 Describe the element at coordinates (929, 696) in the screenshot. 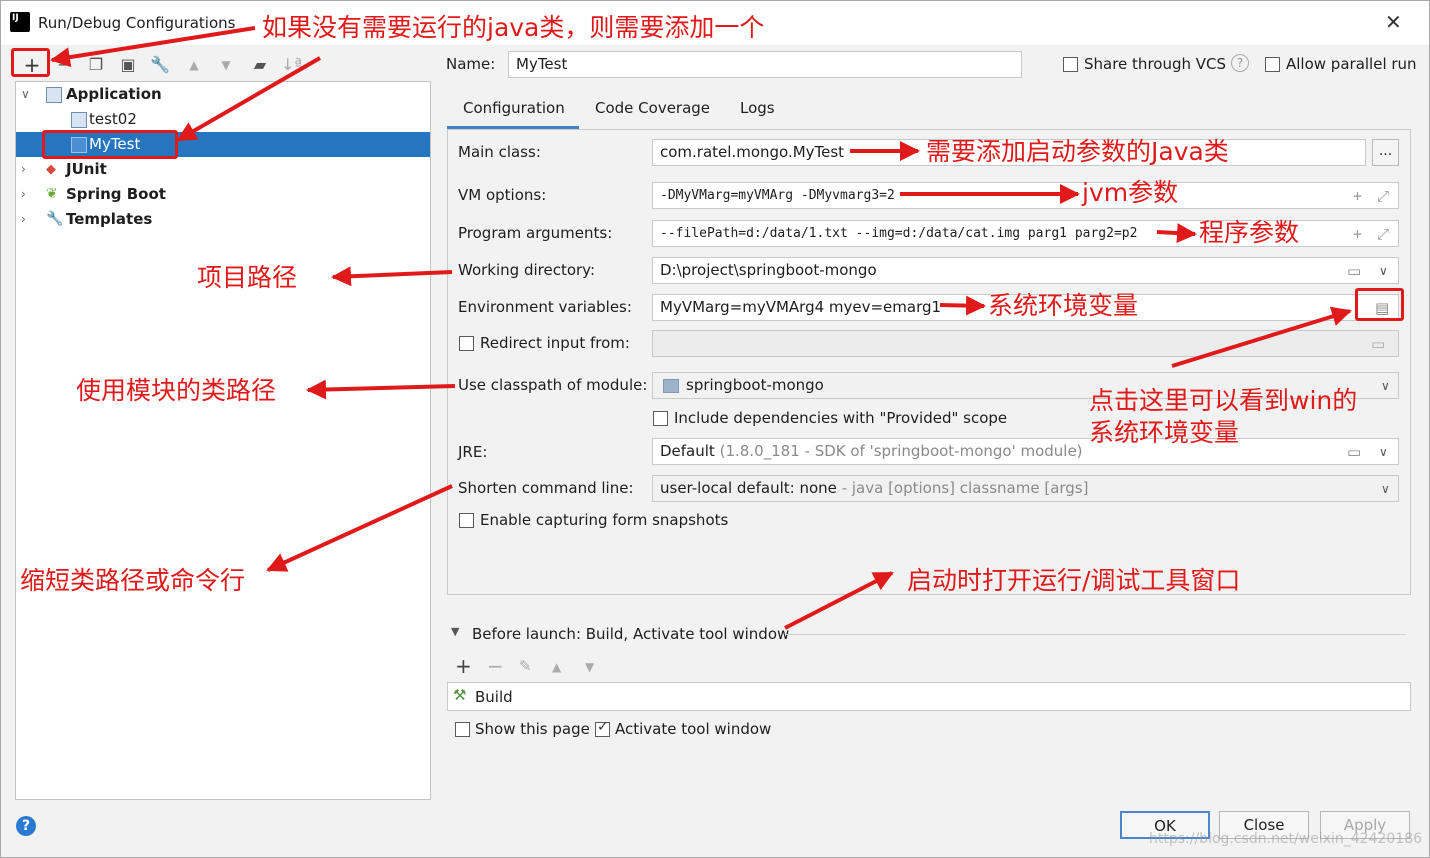

I see `before-launch-task-list: ⚒ Build` at that location.